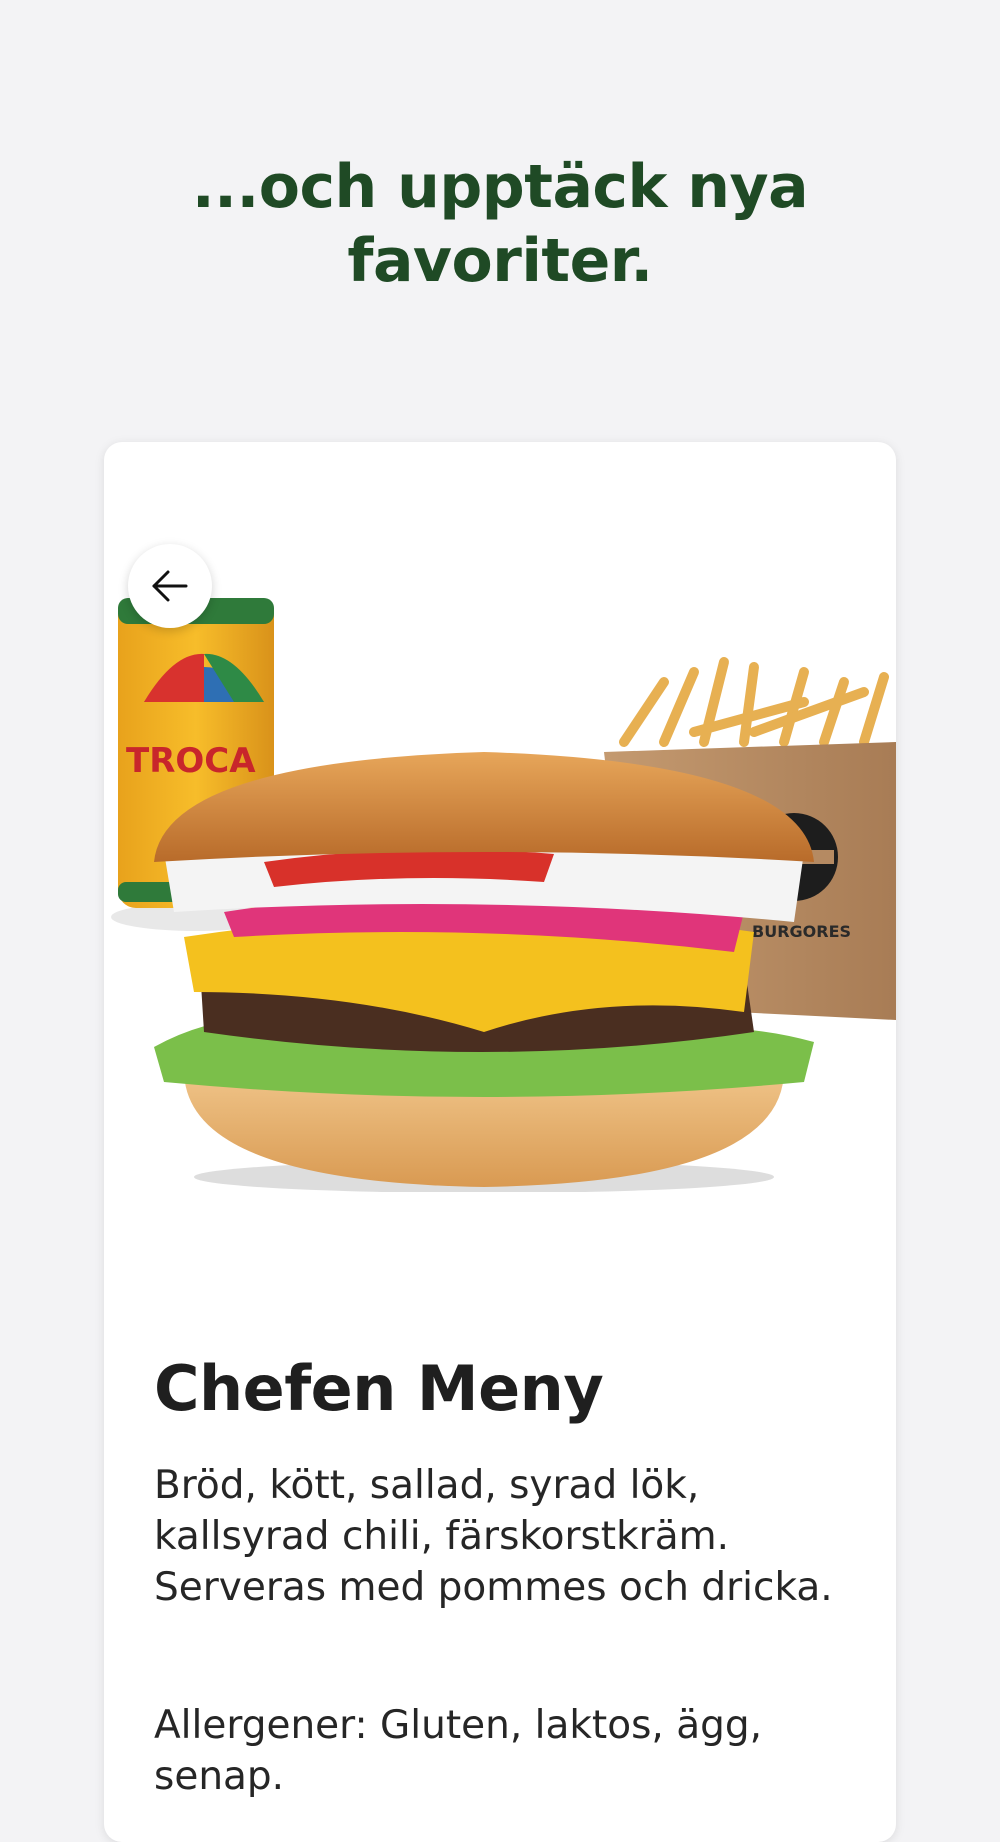 The width and height of the screenshot is (1000, 1842). What do you see at coordinates (191, 761) in the screenshot?
I see `svg-text: TROCA` at bounding box center [191, 761].